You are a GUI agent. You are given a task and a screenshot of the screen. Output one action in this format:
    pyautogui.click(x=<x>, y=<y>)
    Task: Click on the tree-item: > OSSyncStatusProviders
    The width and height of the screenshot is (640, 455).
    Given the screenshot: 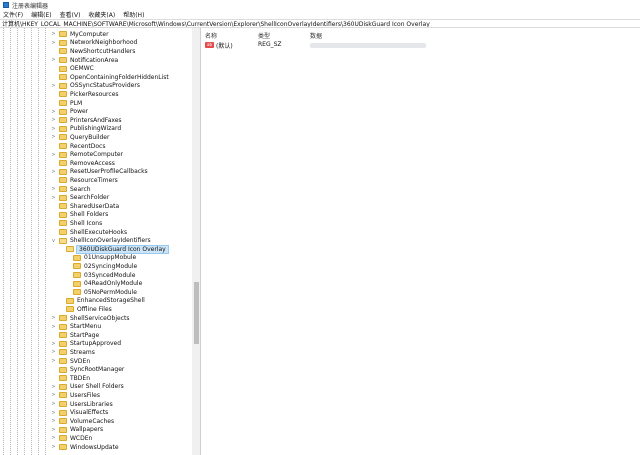 What is the action you would take?
    pyautogui.click(x=95, y=86)
    